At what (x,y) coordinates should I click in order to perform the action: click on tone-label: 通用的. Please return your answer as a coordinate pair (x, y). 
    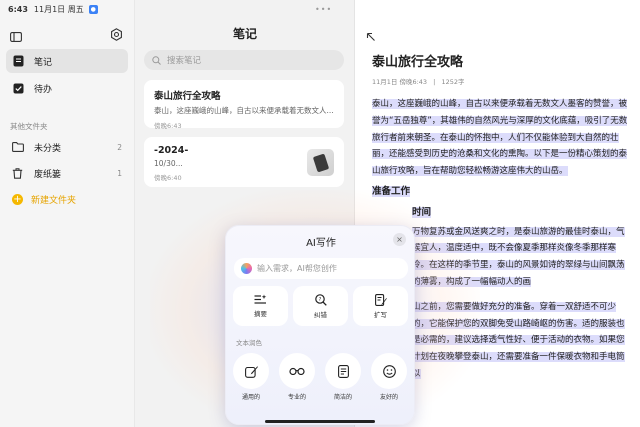
    Looking at the image, I should click on (250, 397).